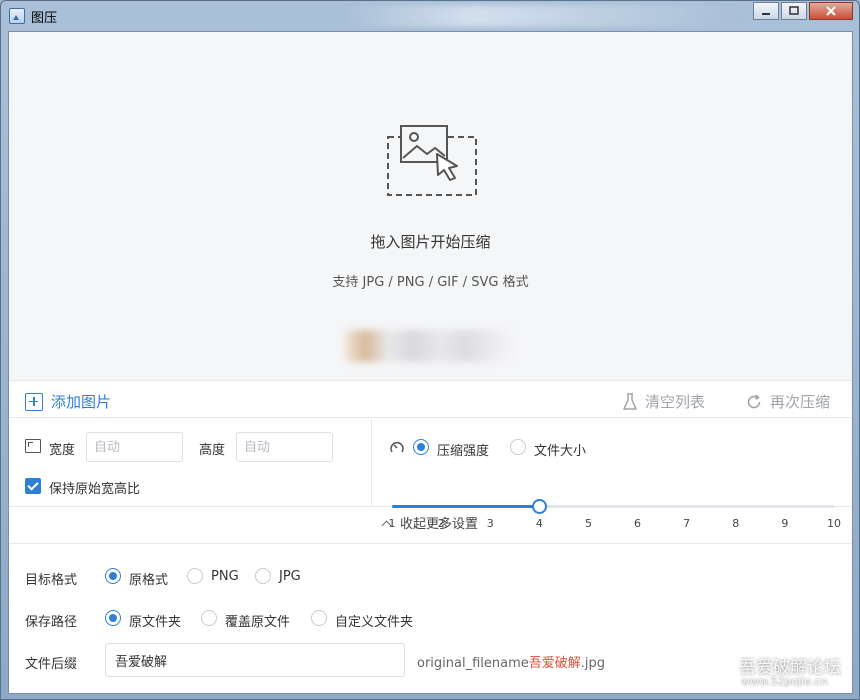 The width and height of the screenshot is (860, 700). I want to click on suffix-label: 文件后缀, so click(51, 664).